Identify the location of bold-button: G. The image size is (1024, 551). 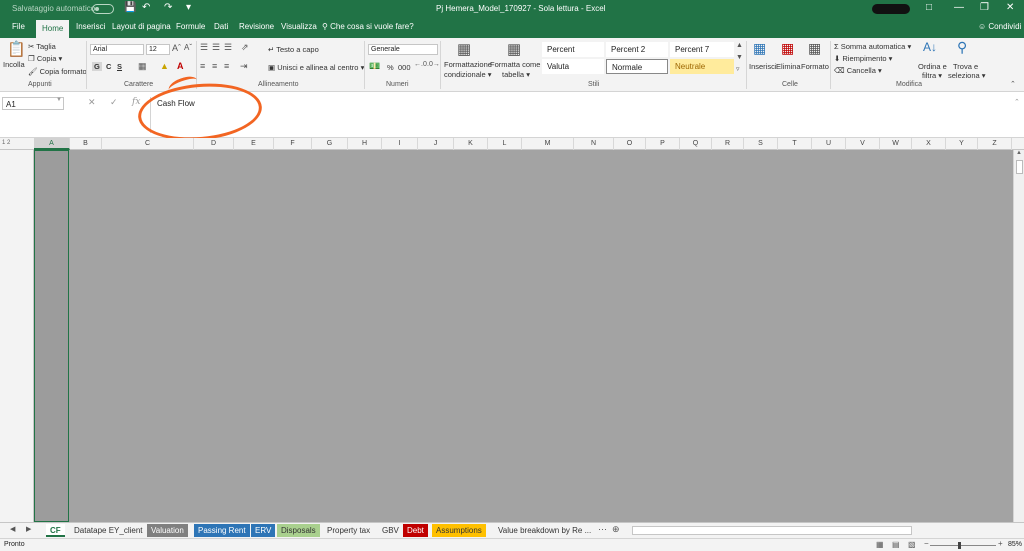
(97, 66).